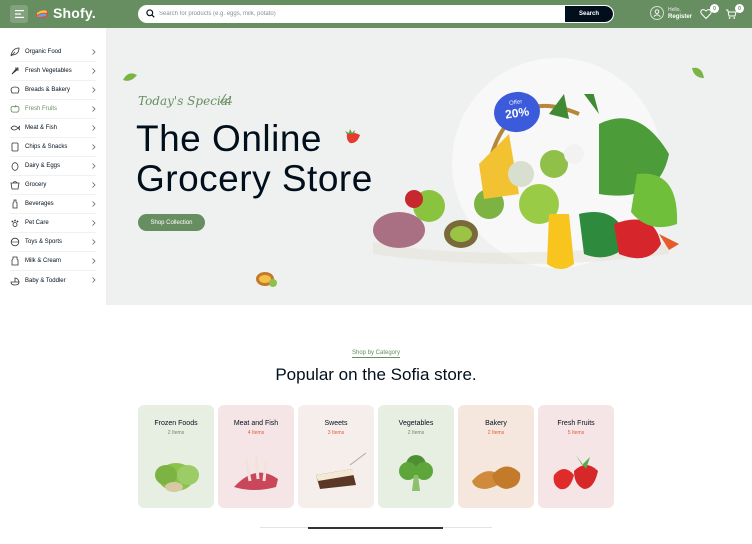 The image size is (752, 544). I want to click on sidebar-item-chips-snacks: Chips & Snacks, so click(53, 147).